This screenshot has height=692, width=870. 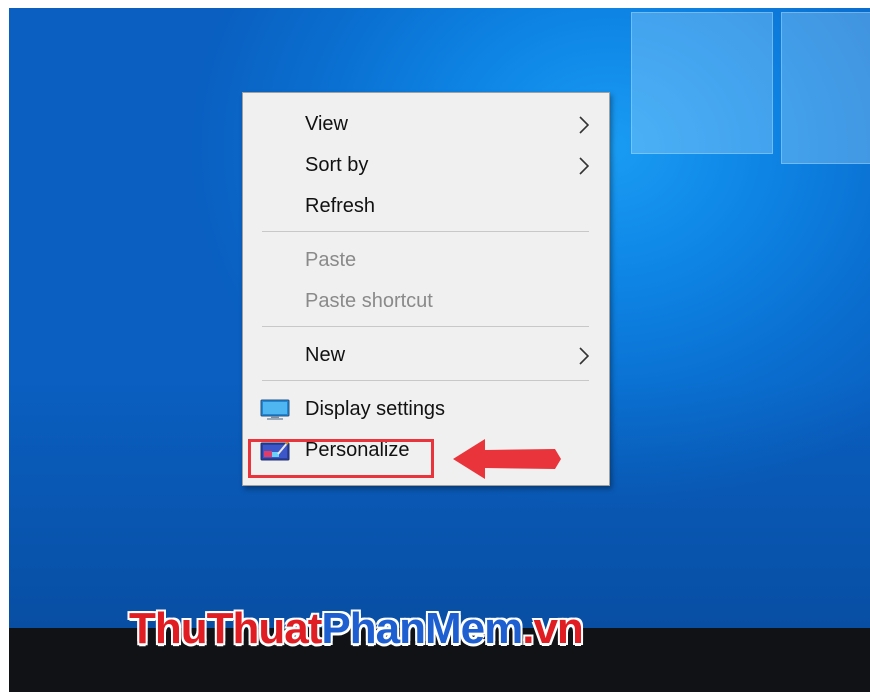 I want to click on menu-item-label: Sort by, so click(x=337, y=165).